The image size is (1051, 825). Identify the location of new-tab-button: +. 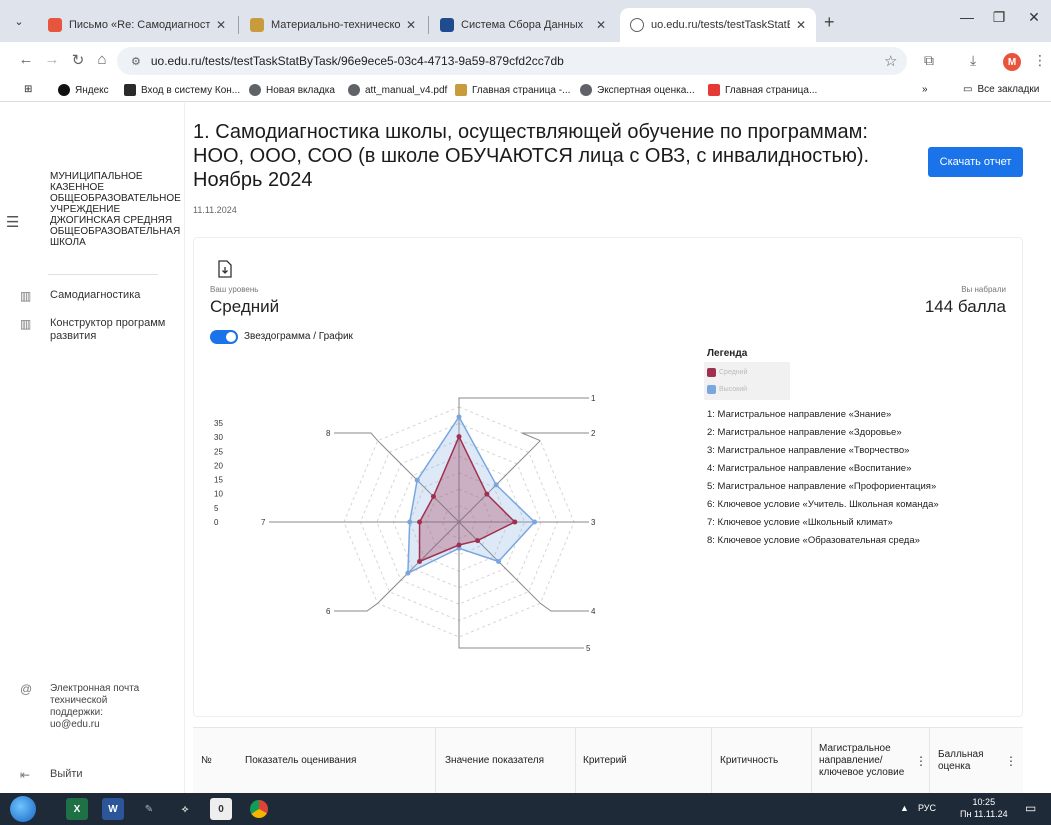
(829, 22).